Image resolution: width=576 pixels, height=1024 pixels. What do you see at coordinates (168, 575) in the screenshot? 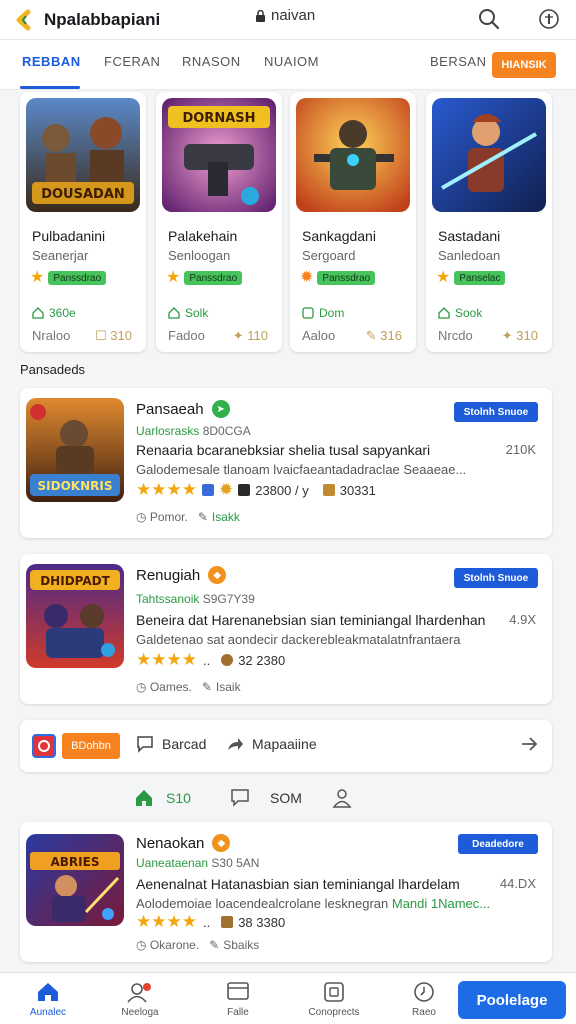
I see `app-name-text: Renugiah` at bounding box center [168, 575].